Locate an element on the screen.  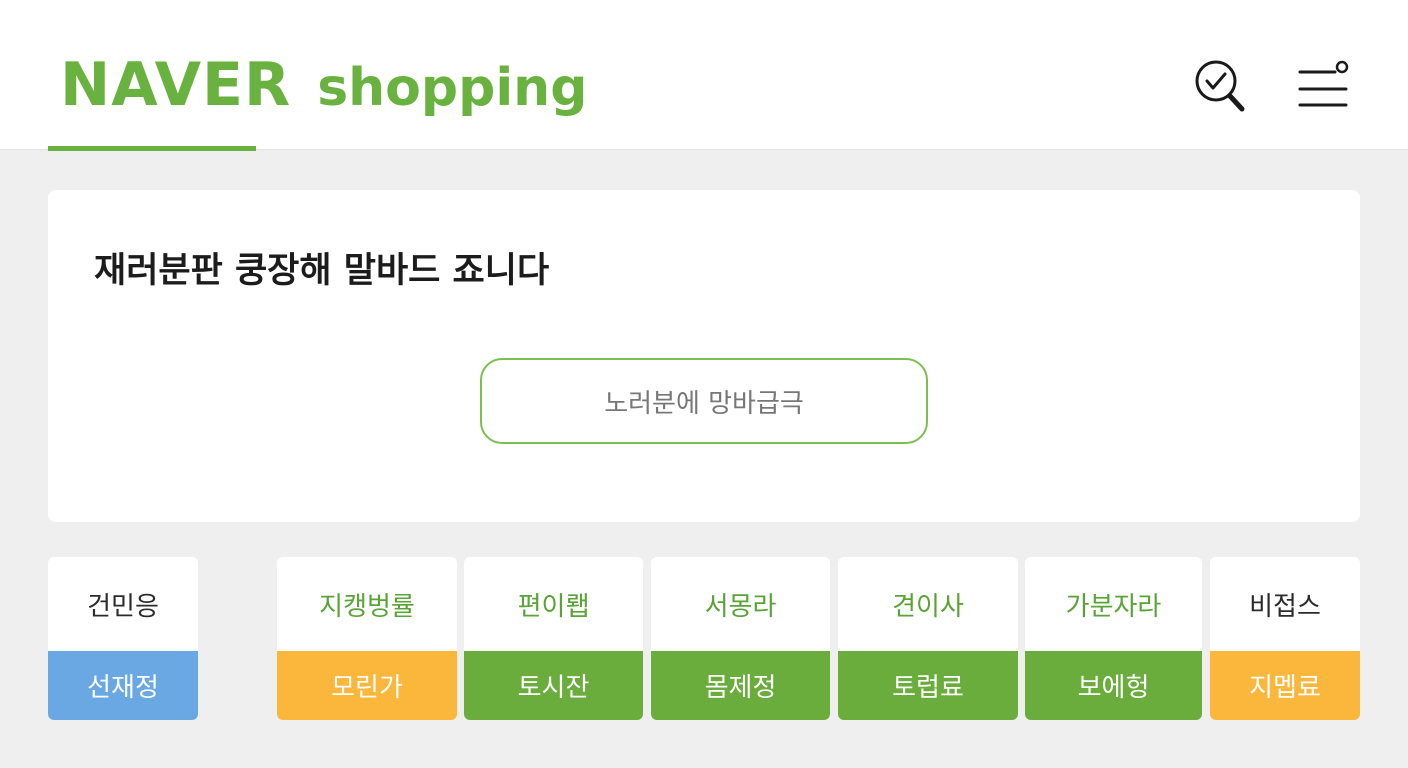
category-tile: 편이뢥 토시잔 is located at coordinates (553, 638).